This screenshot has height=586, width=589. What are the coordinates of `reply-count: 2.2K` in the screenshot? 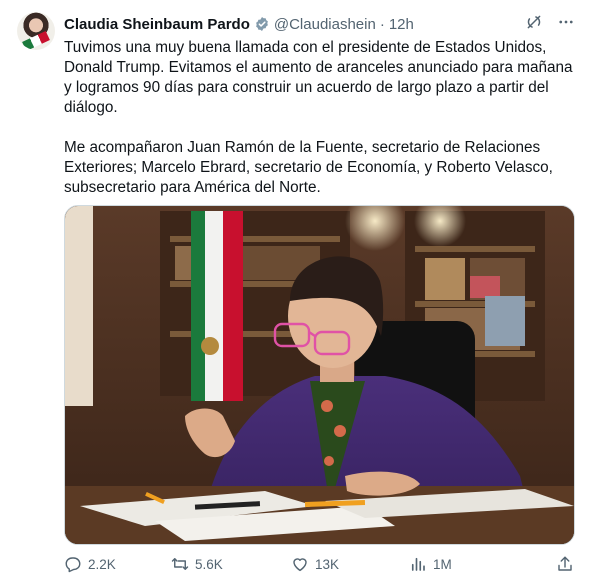 It's located at (102, 564).